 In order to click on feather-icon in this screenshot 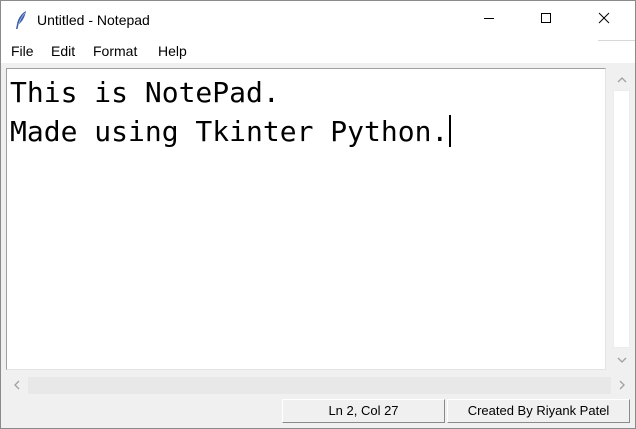, I will do `click(21, 20)`.